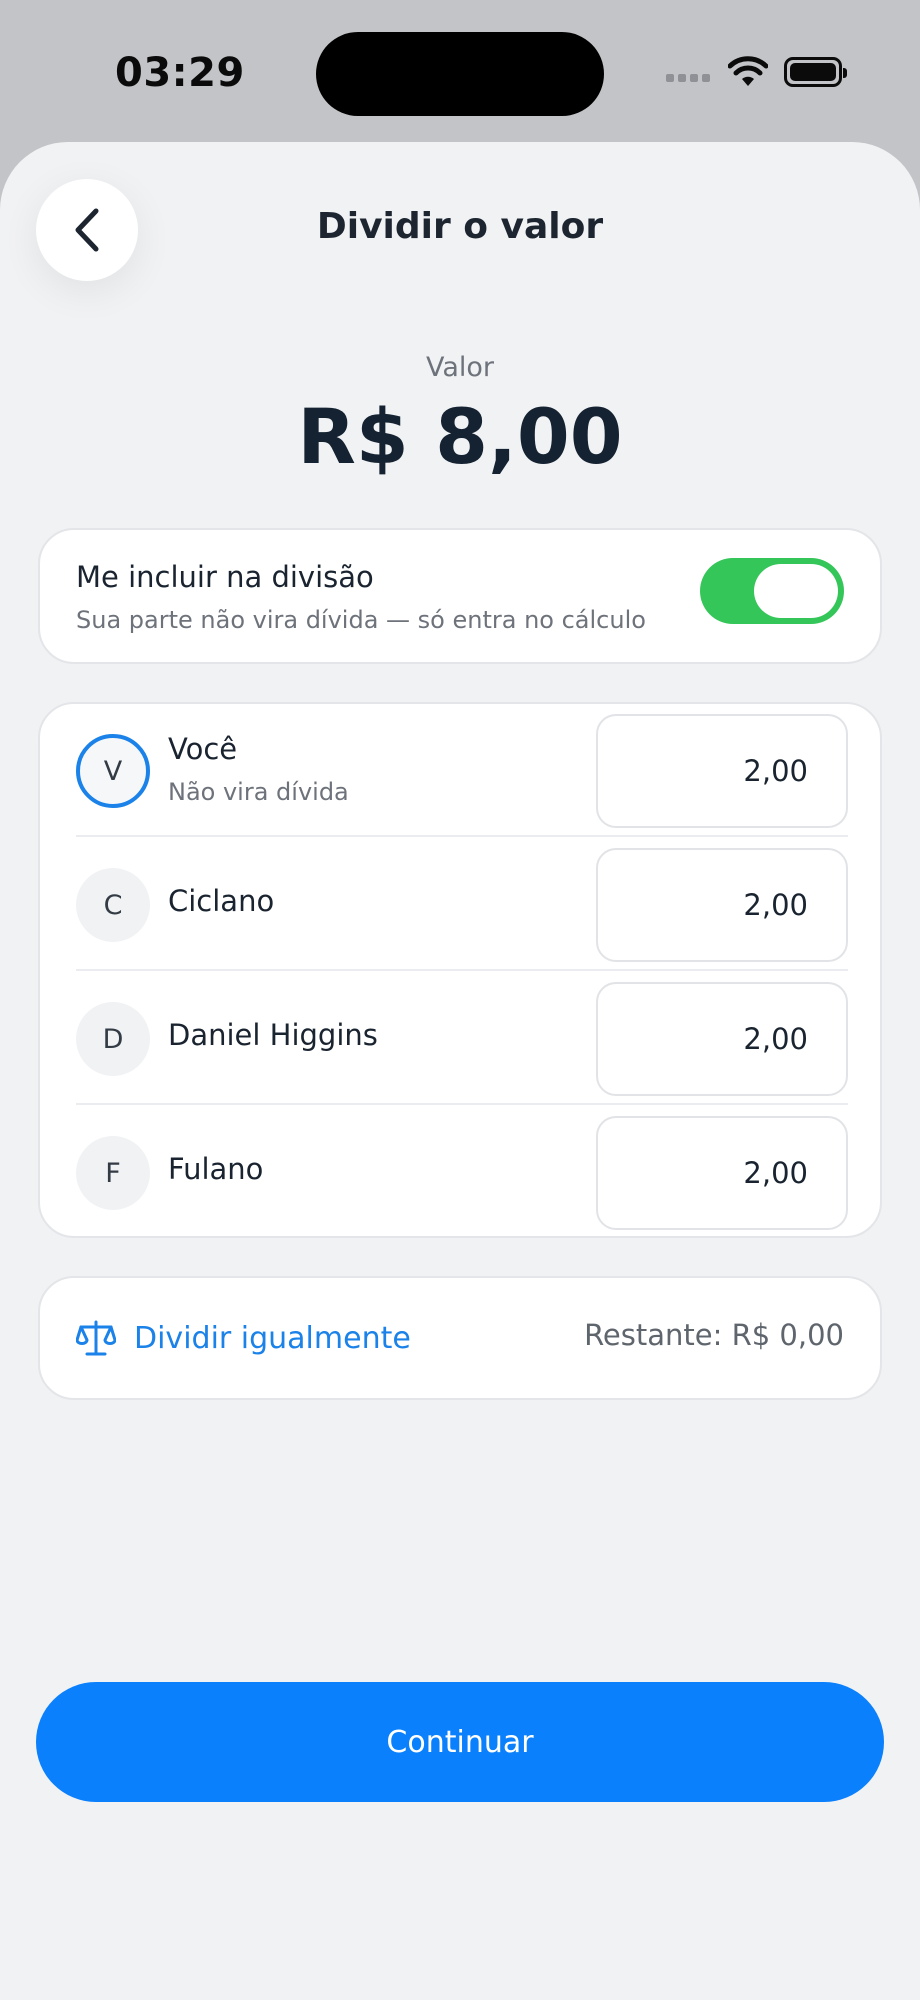 This screenshot has height=2000, width=920. Describe the element at coordinates (460, 436) in the screenshot. I see `amount-value: R$ 8,00` at that location.